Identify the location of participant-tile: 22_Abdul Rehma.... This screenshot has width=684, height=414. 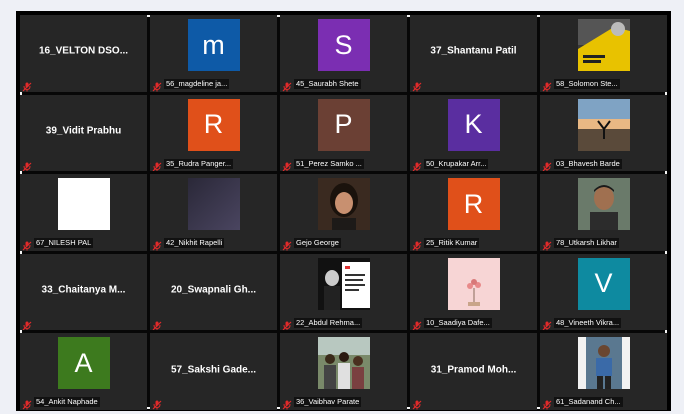
(343, 292).